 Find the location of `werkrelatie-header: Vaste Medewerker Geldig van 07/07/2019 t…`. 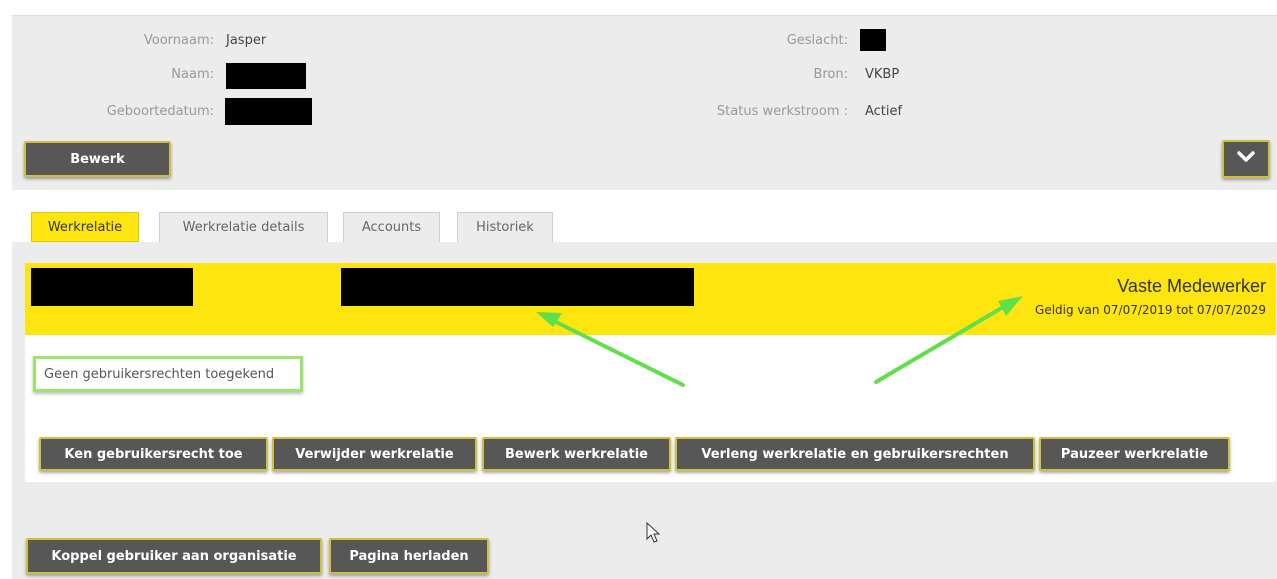

werkrelatie-header: Vaste Medewerker Geldig van 07/07/2019 t… is located at coordinates (650, 299).